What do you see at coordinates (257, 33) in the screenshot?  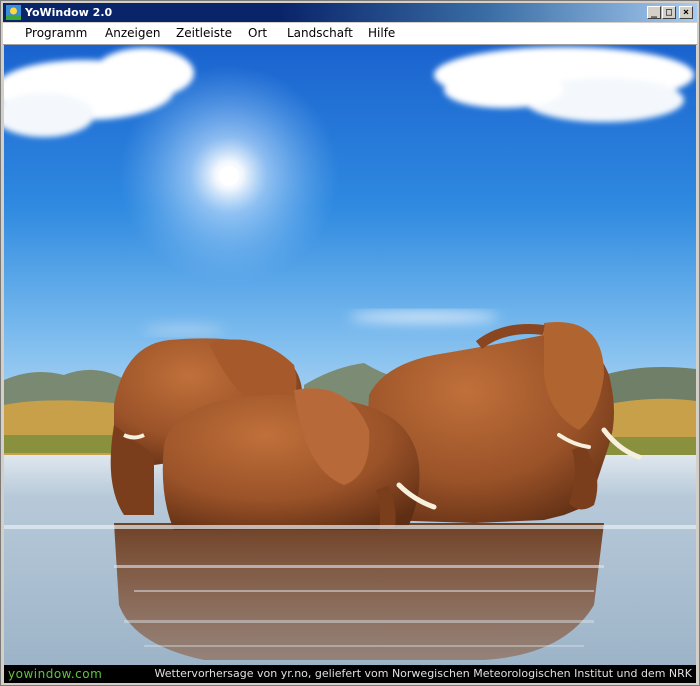 I see `menu-ort: Ort` at bounding box center [257, 33].